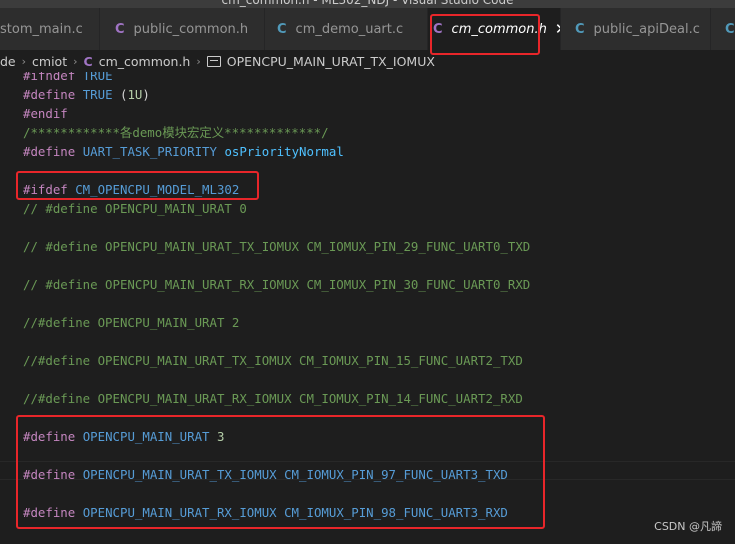 This screenshot has width=735, height=544. What do you see at coordinates (145, 61) in the screenshot?
I see `breadcrumb-item-file: cm_common.h` at bounding box center [145, 61].